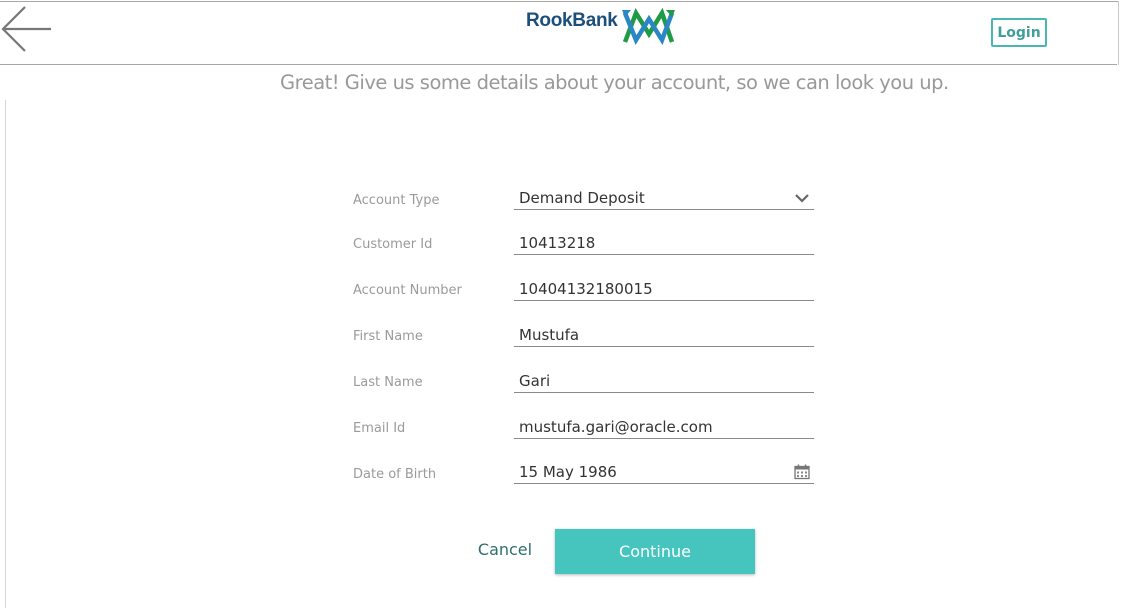 The height and width of the screenshot is (608, 1124). What do you see at coordinates (664, 243) in the screenshot?
I see `customer-id-field: 10413218` at bounding box center [664, 243].